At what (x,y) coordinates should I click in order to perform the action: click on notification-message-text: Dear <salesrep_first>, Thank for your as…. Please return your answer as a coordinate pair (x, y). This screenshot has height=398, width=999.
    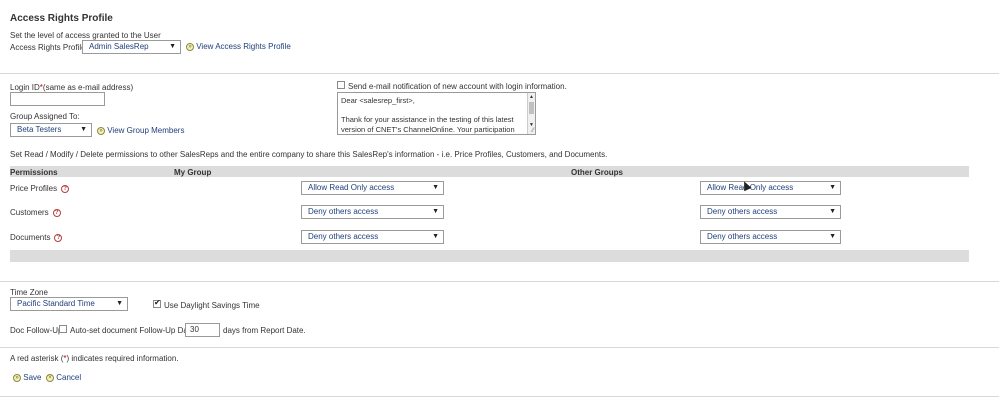
    Looking at the image, I should click on (428, 115).